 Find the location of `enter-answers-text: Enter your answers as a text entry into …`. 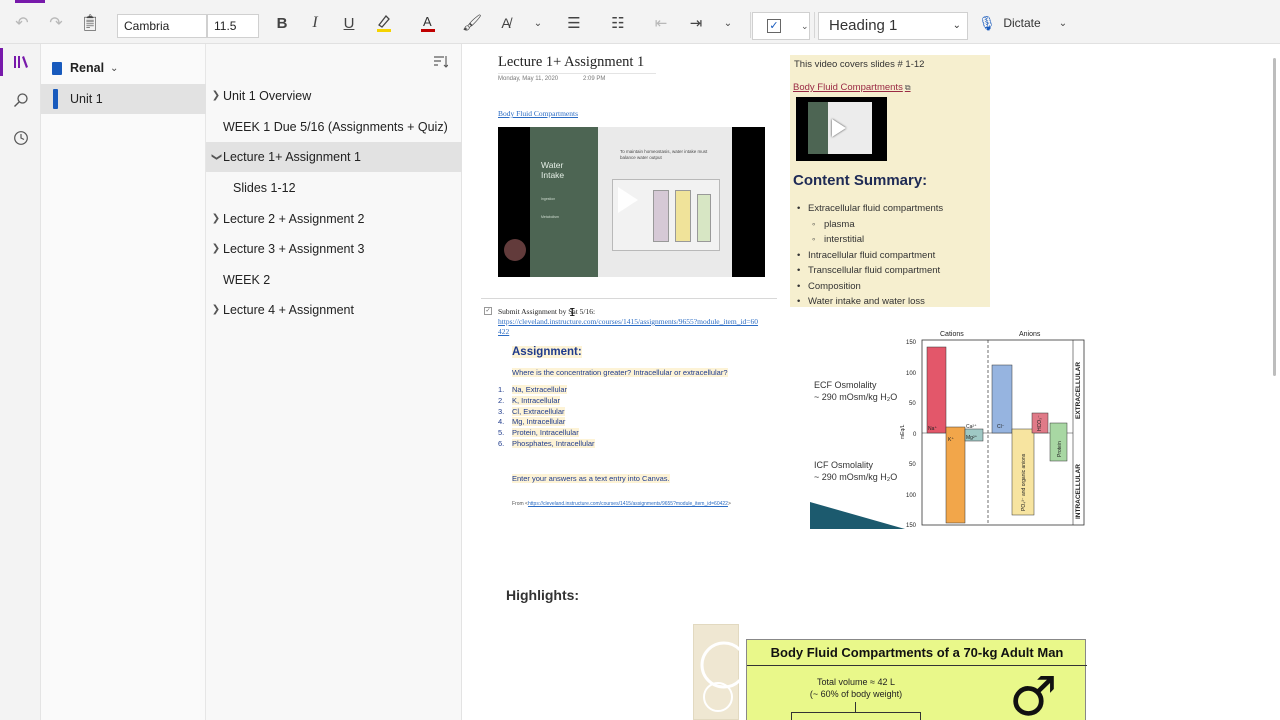

enter-answers-text: Enter your answers as a text entry into … is located at coordinates (591, 478).